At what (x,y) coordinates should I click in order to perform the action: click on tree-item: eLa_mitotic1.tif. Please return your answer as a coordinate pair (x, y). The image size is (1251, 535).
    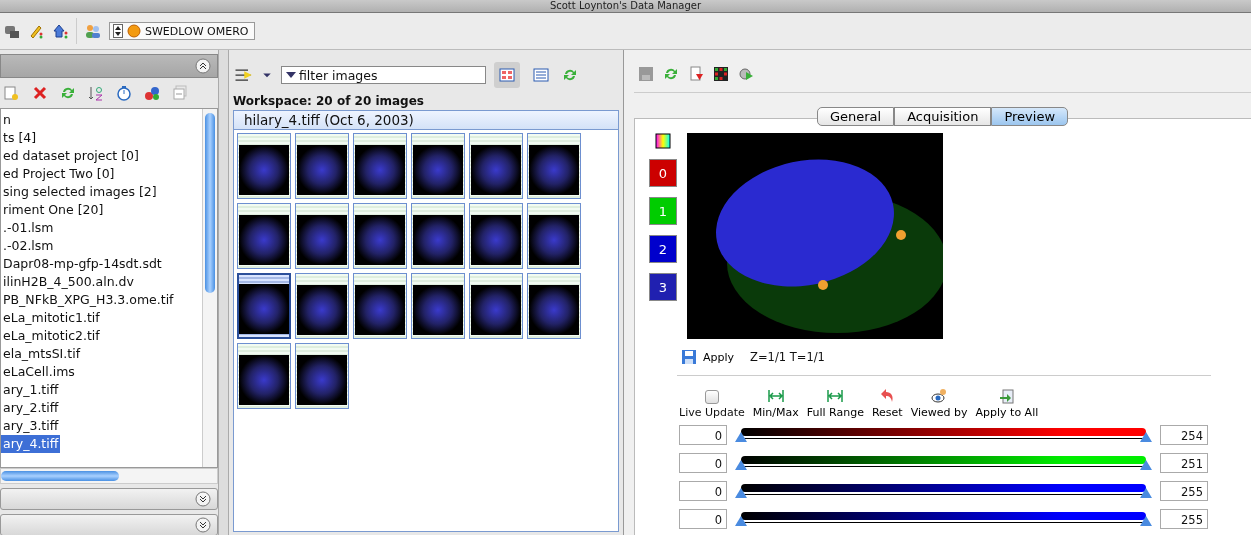
    Looking at the image, I should click on (51, 318).